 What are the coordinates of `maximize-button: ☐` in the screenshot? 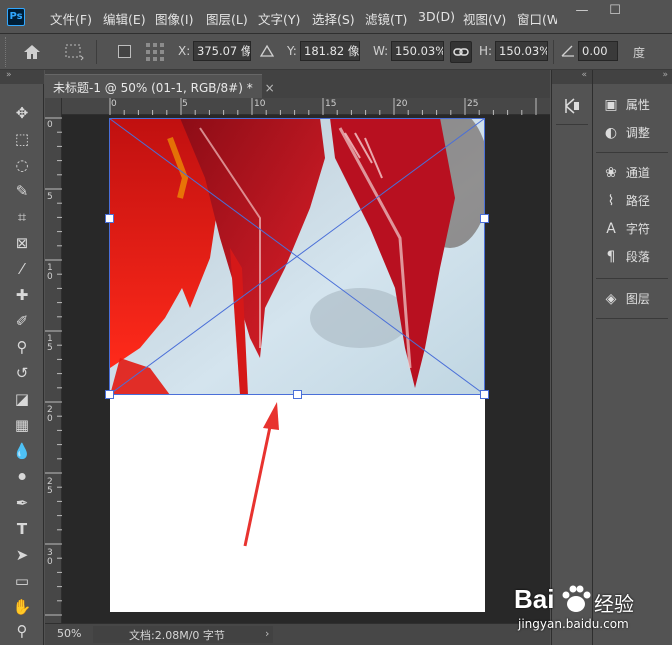 It's located at (615, 11).